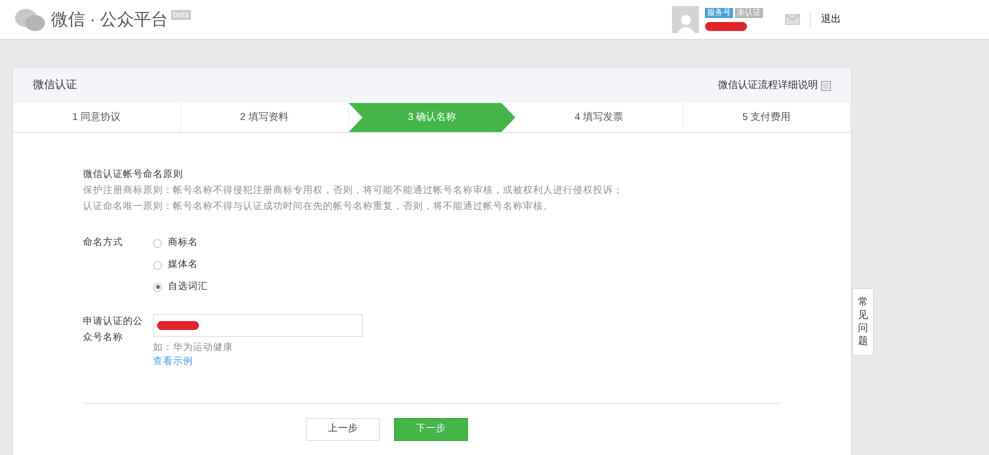 This screenshot has height=455, width=989. I want to click on rule-text: 认证命名唯一原则：帐号名称不得与认证成功时间在先的帐号名称重复，否则，将不能通过帐号名称审核。, so click(318, 207).